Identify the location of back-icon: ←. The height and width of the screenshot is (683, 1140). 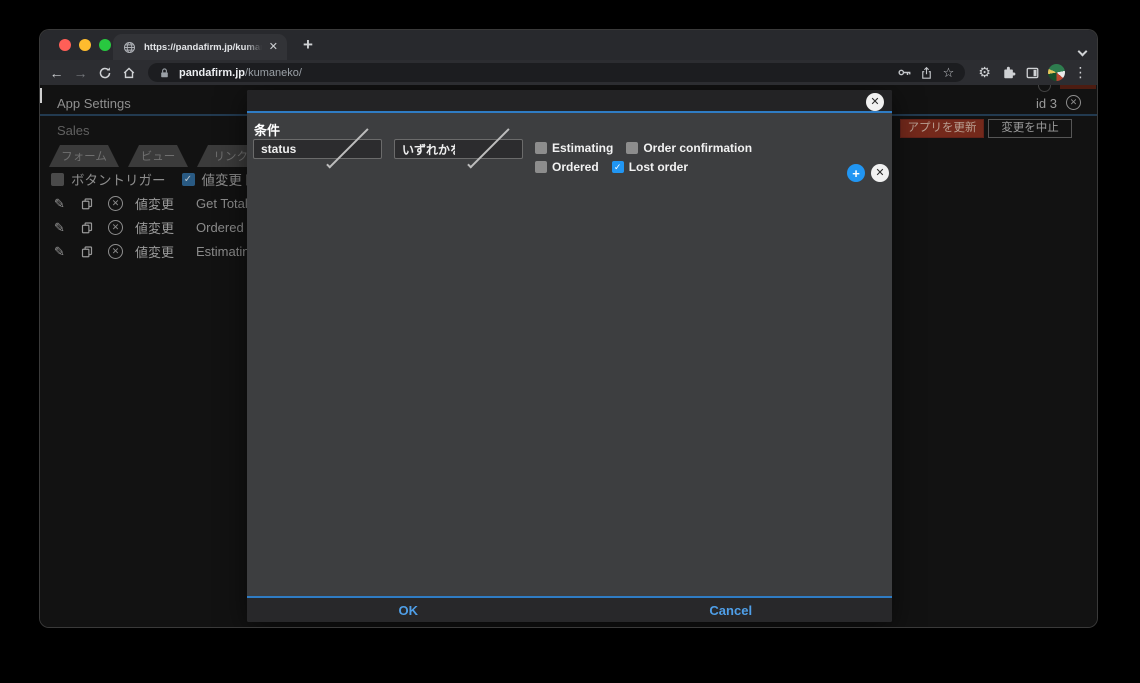
(56, 72).